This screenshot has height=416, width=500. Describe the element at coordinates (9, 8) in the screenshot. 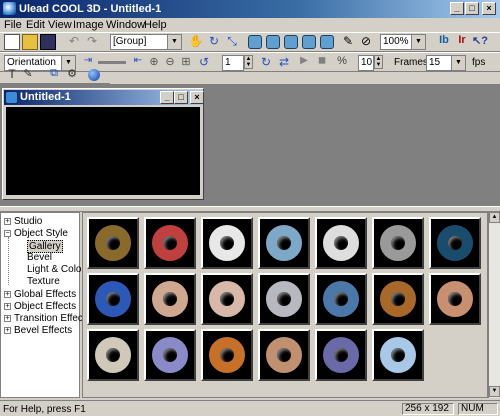

I see `app-icon` at that location.